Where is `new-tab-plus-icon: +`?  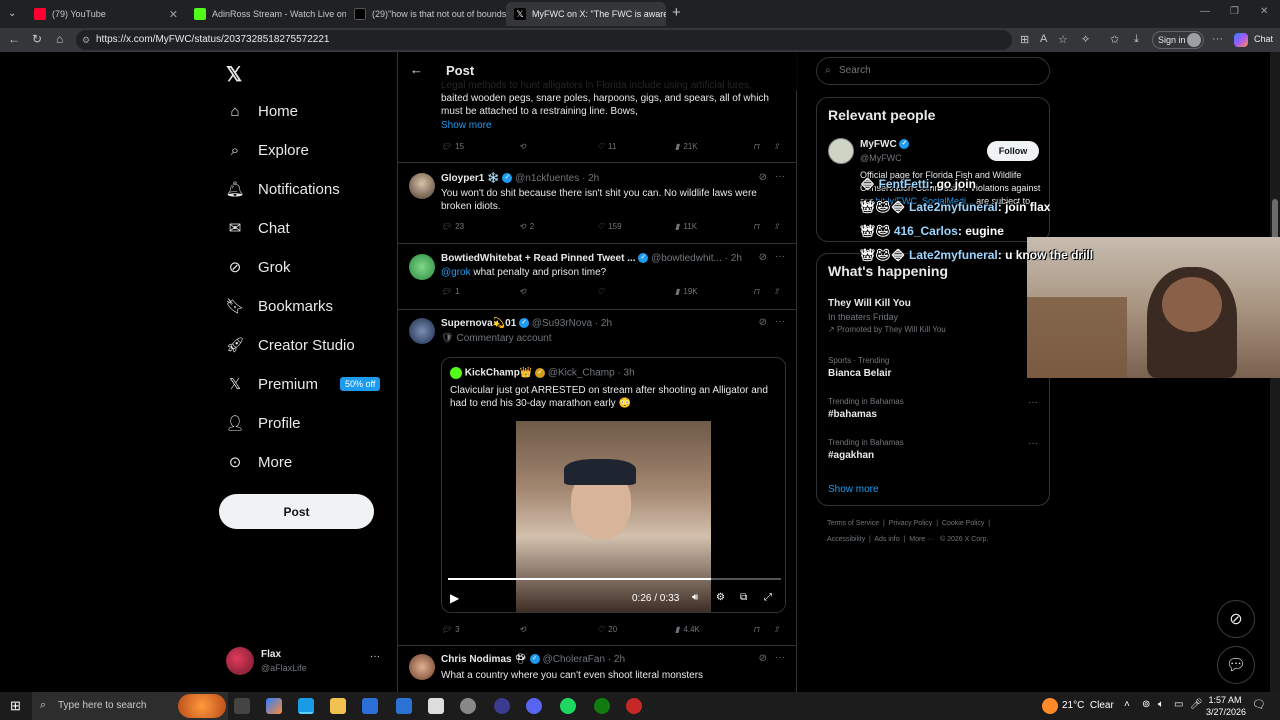 new-tab-plus-icon: + is located at coordinates (676, 12).